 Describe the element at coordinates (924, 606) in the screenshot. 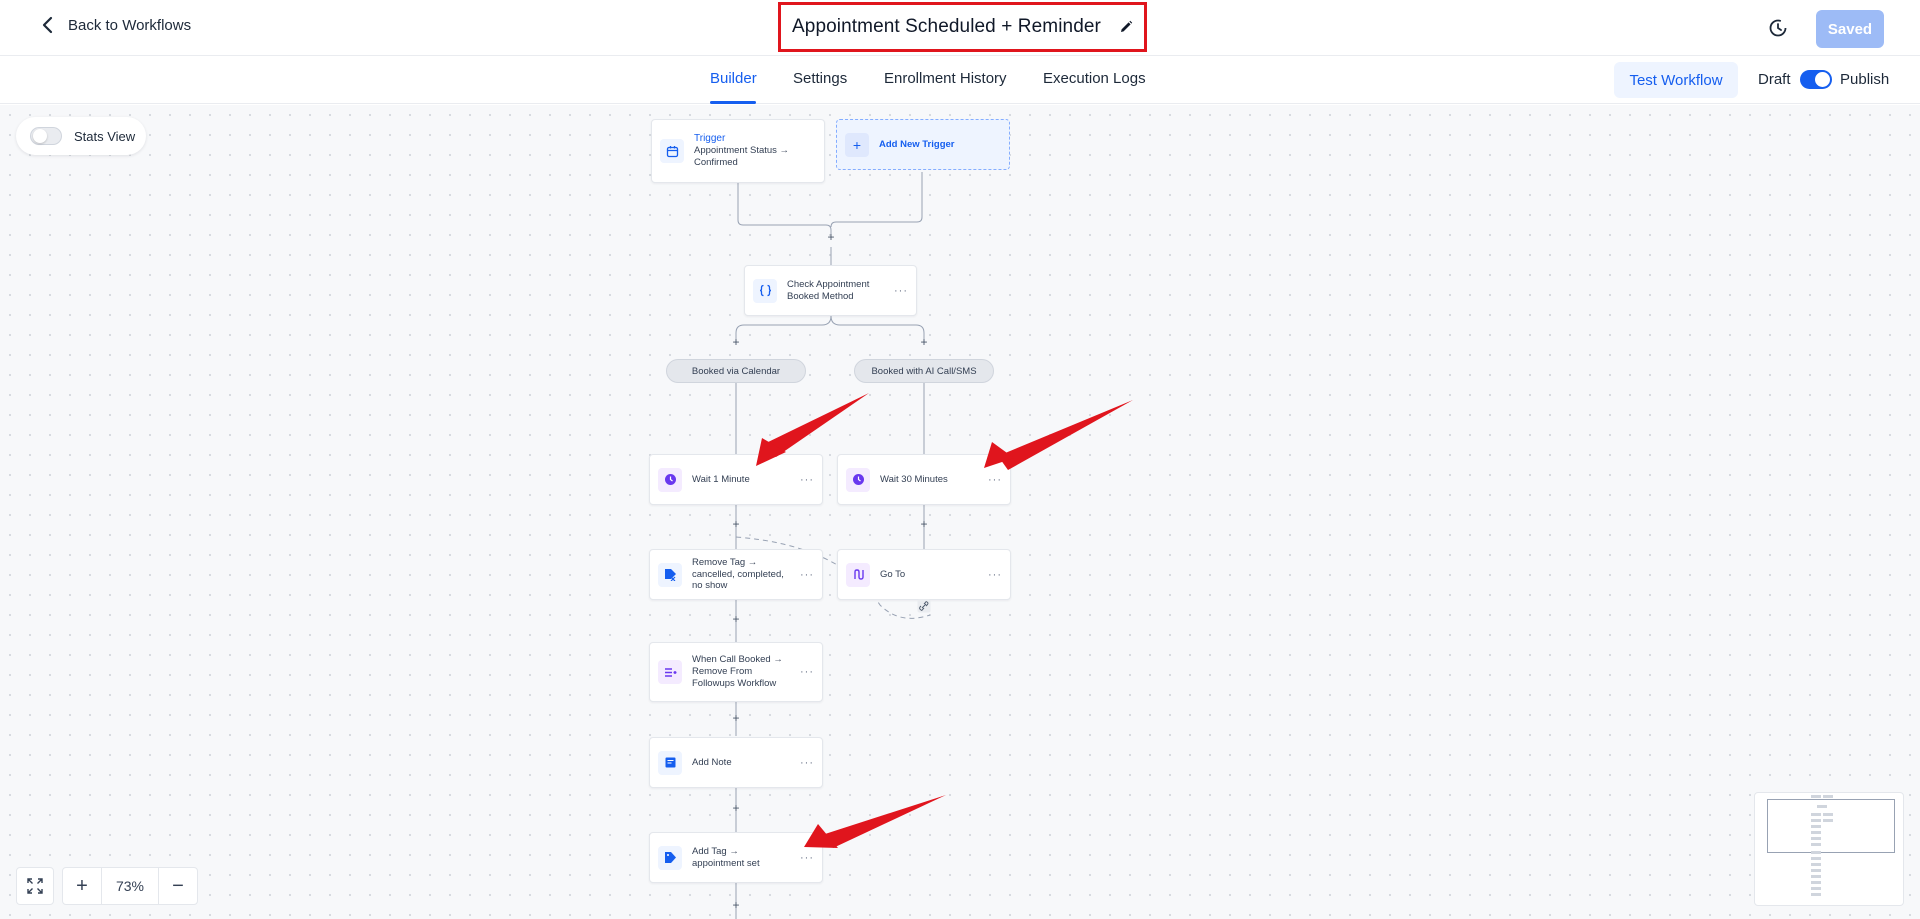

I see `link-icon` at that location.